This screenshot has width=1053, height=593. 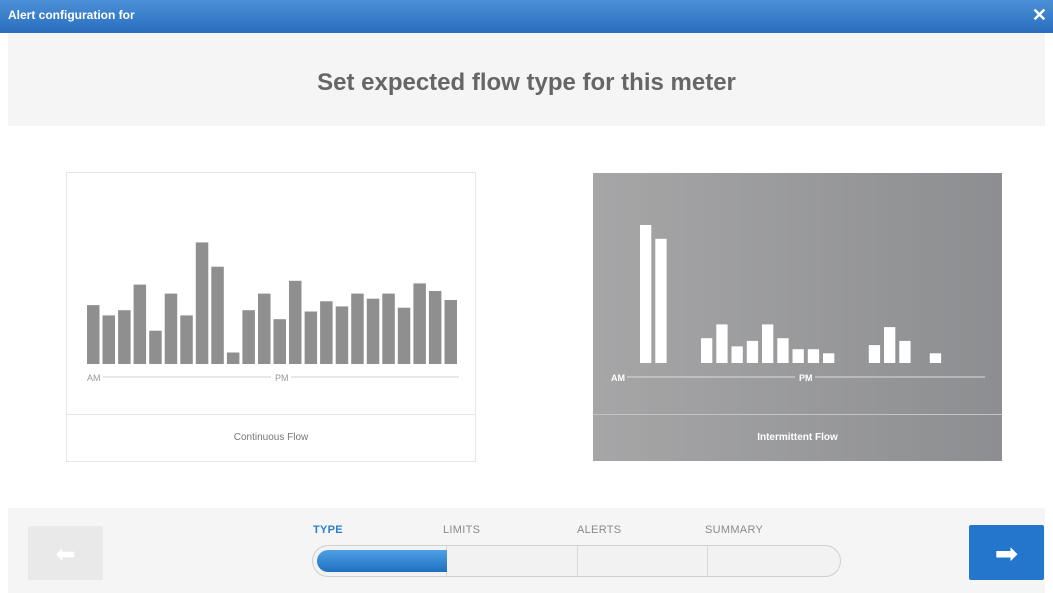 I want to click on wizard-steps: TYPE LIMITS ALERTS SUMMARY, so click(x=578, y=531).